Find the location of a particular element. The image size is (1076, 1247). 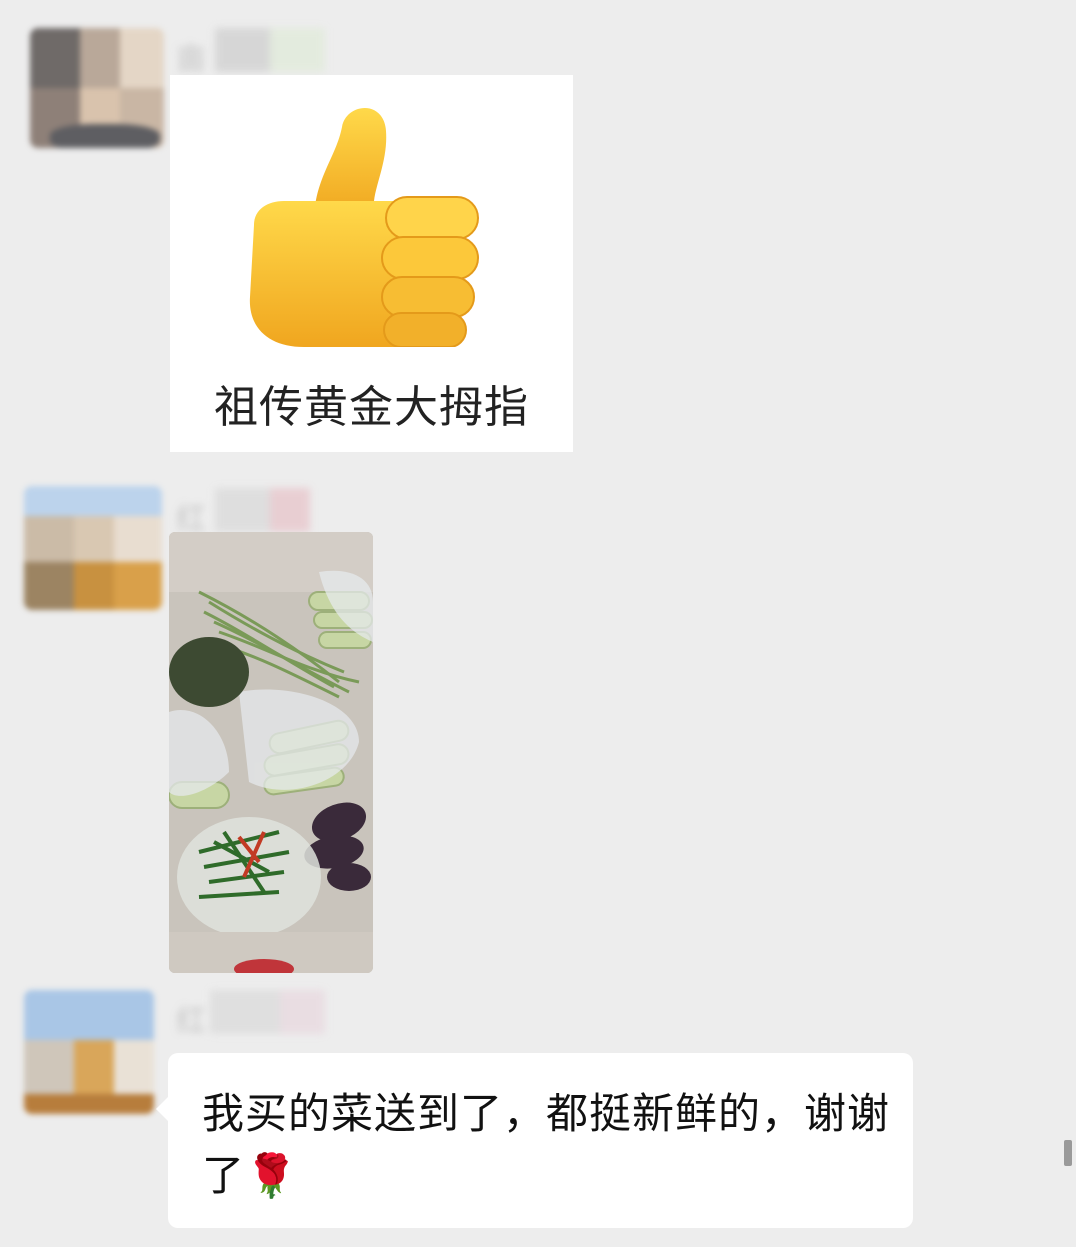

scrollbar is located at coordinates (1068, 1153).